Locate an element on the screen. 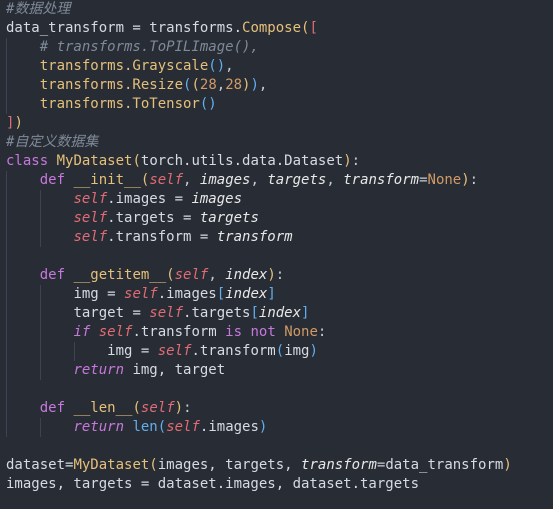 Image resolution: width=553 pixels, height=509 pixels. code-line-11: self.images = images is located at coordinates (279, 199).